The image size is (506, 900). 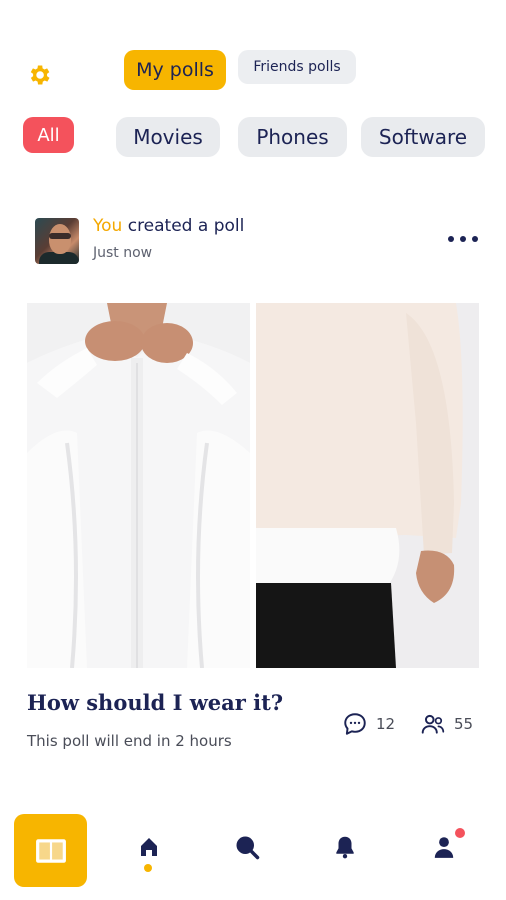 I want to click on bell-icon, so click(x=345, y=847).